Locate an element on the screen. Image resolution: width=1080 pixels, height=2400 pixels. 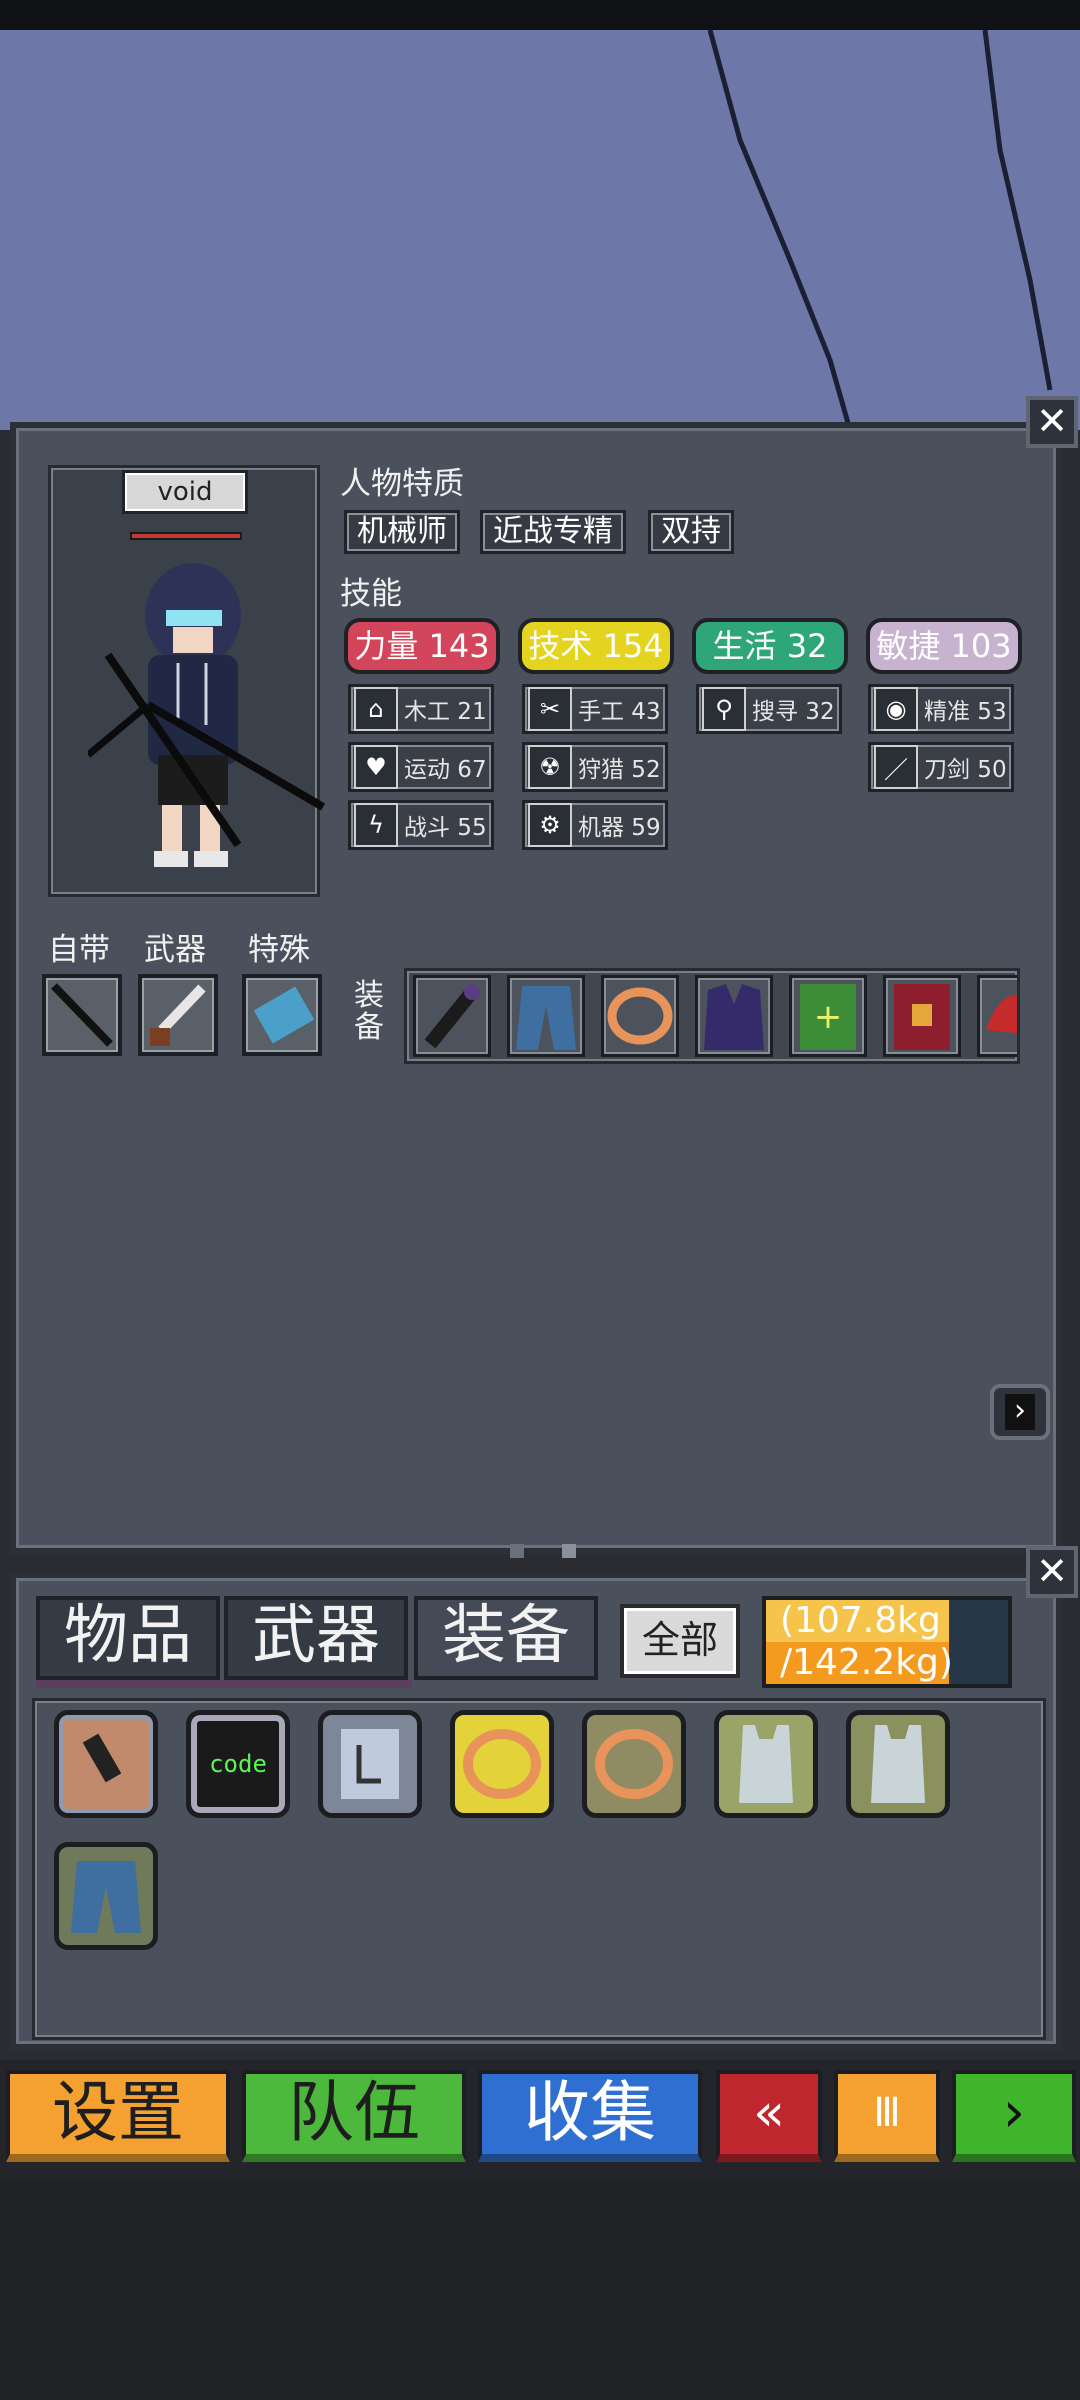
close-inventory-panel-button: ✕ is located at coordinates (1052, 1572).